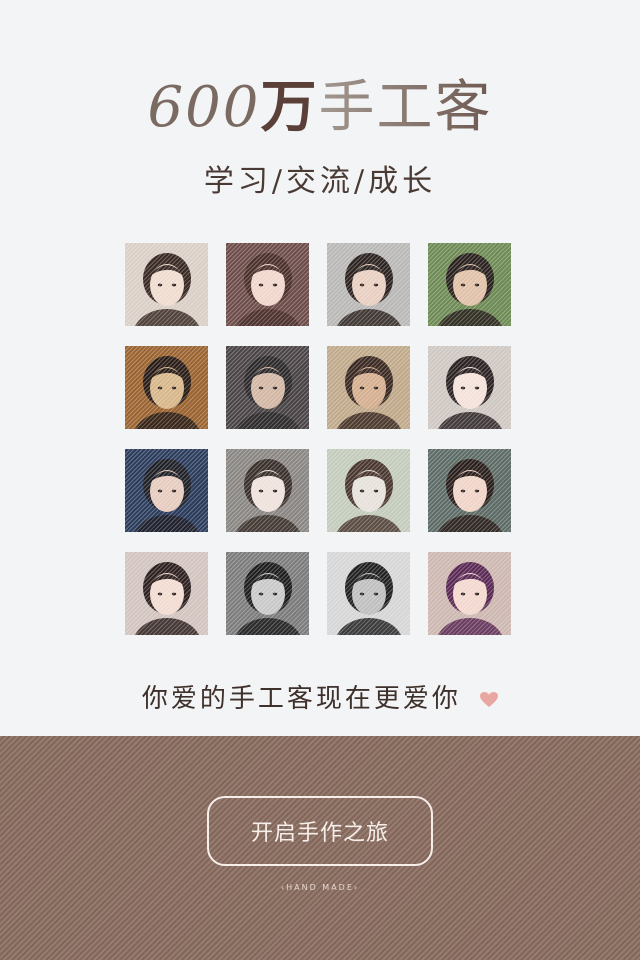 The image size is (640, 960). I want to click on tagline-text: 你爱的手工客现在更爱你, so click(301, 699).